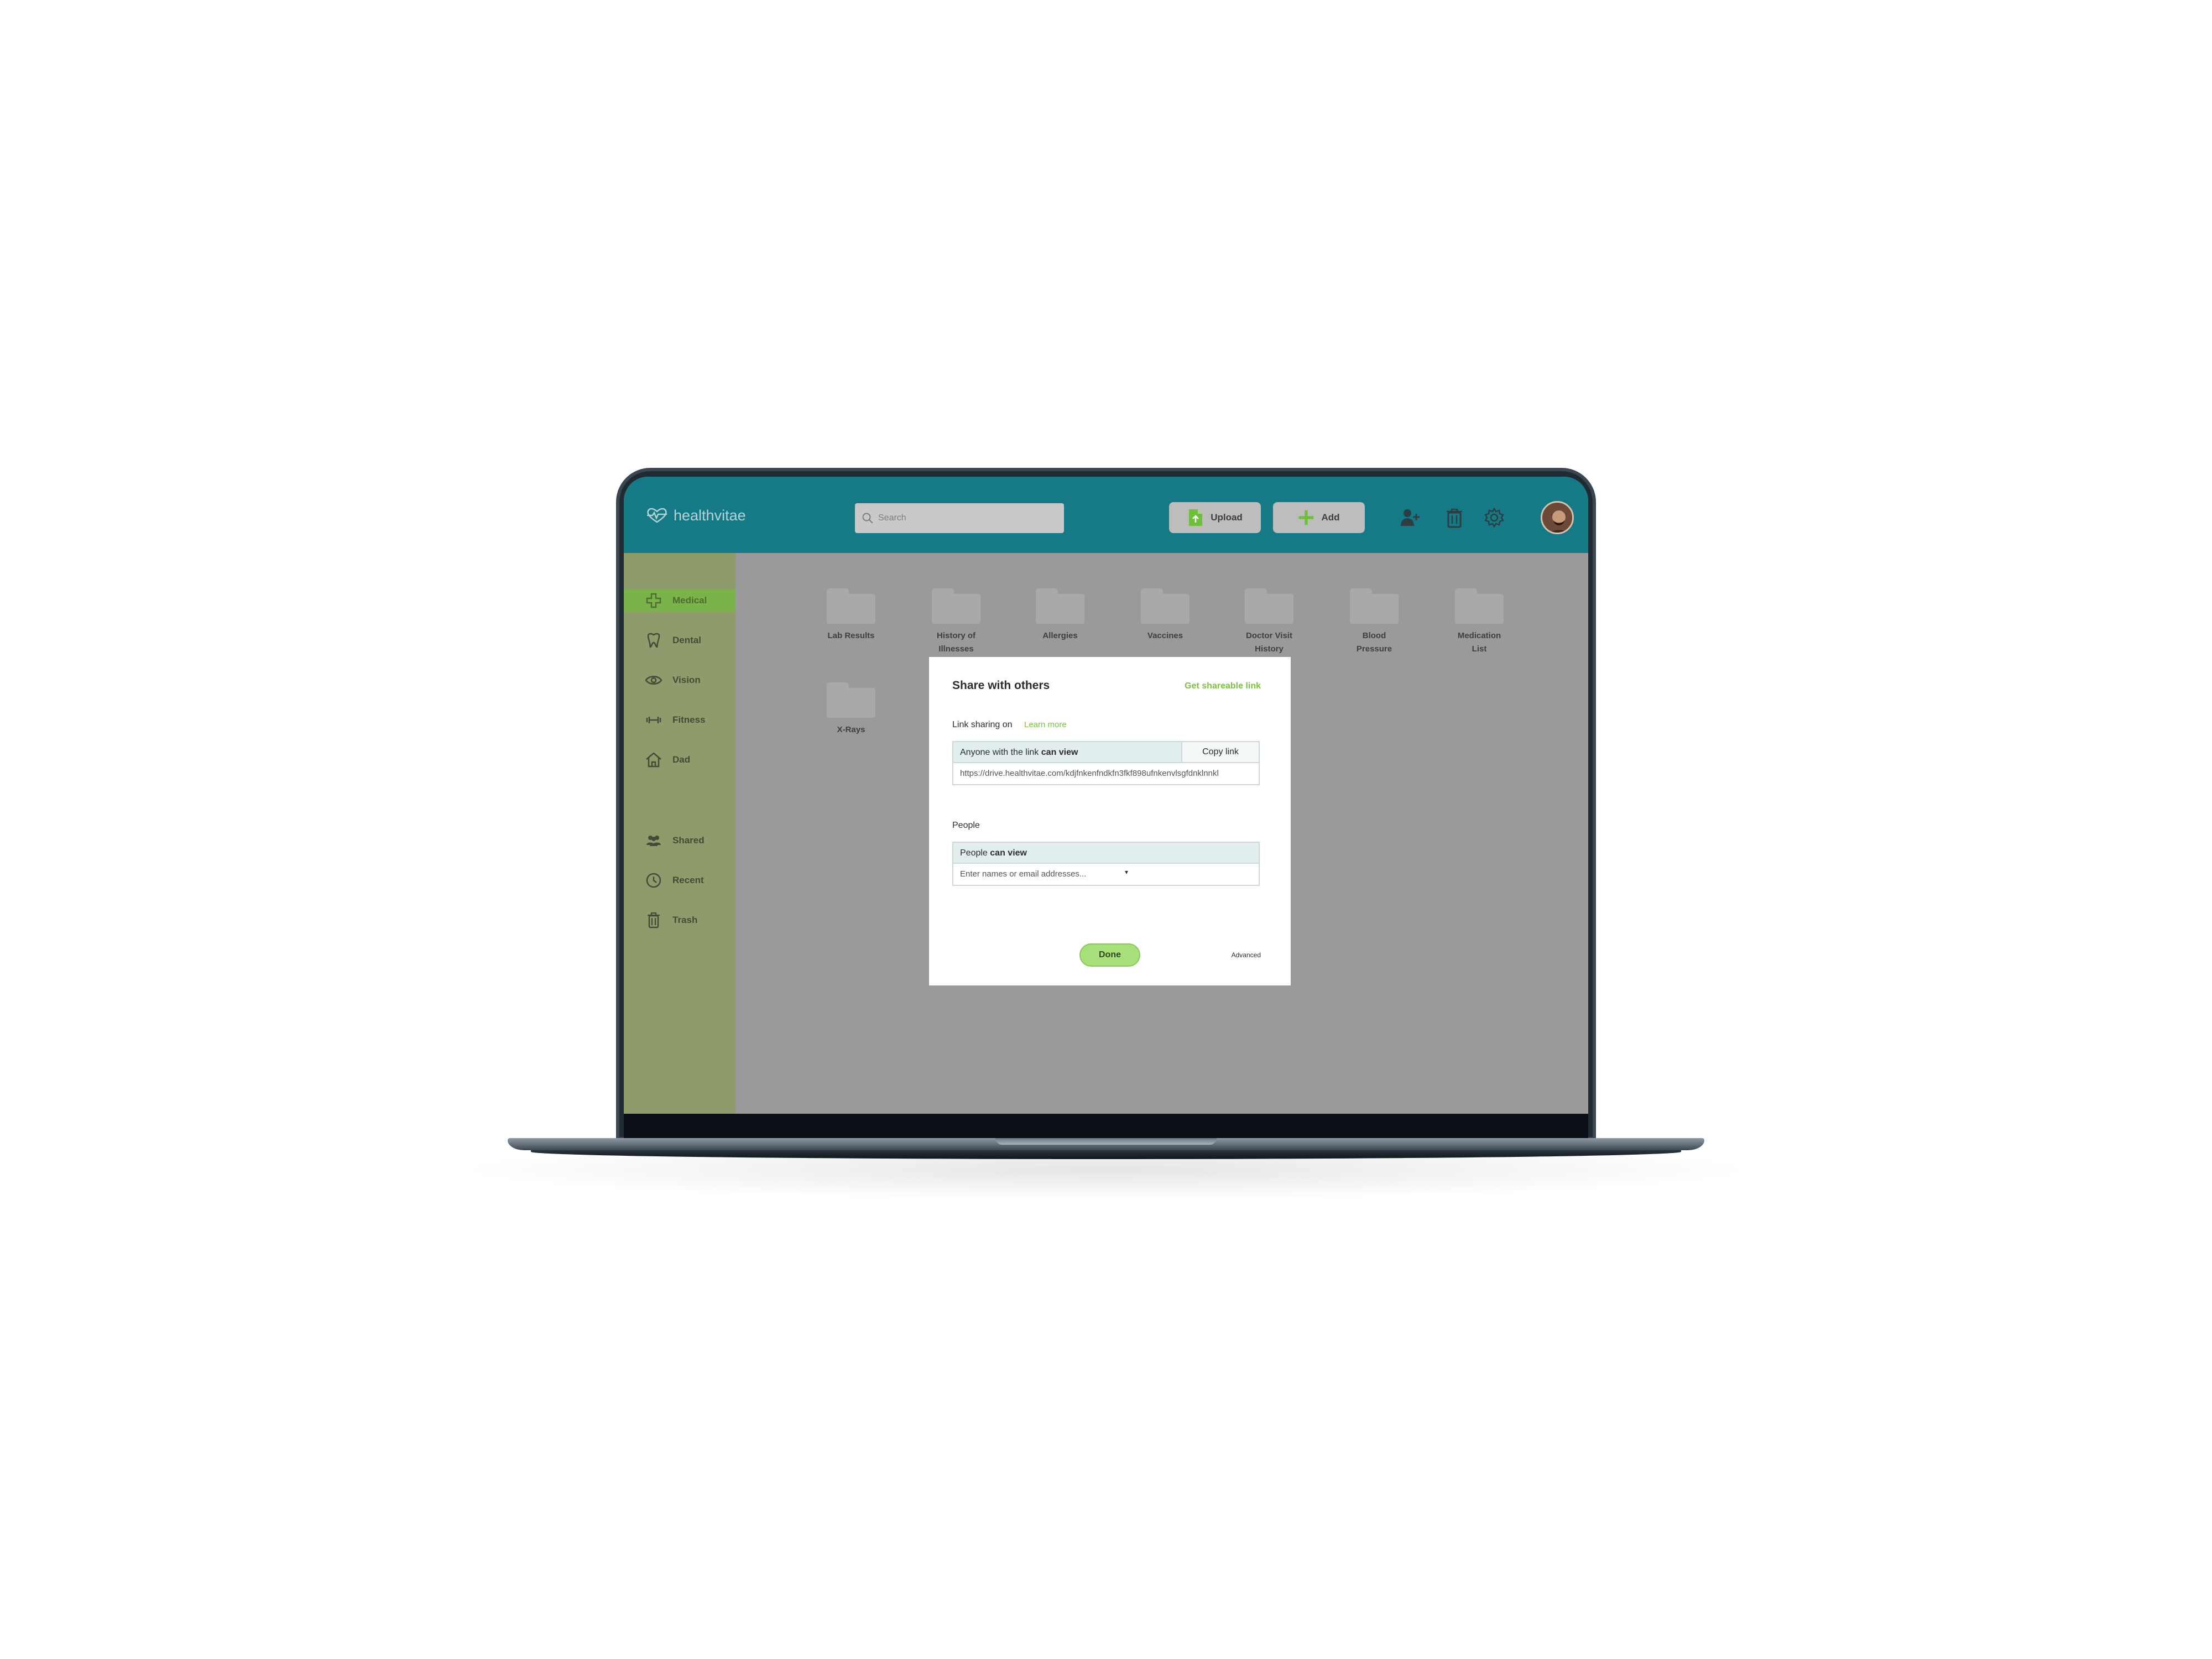 Image resolution: width=2212 pixels, height=1659 pixels. I want to click on people-permission-select: People can view, so click(1106, 853).